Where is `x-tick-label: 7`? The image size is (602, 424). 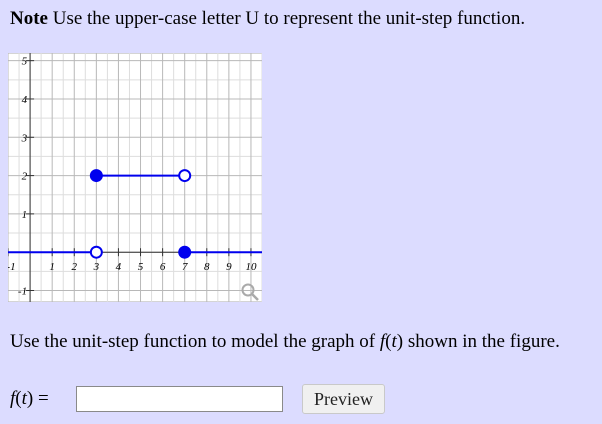
x-tick-label: 7 is located at coordinates (185, 267).